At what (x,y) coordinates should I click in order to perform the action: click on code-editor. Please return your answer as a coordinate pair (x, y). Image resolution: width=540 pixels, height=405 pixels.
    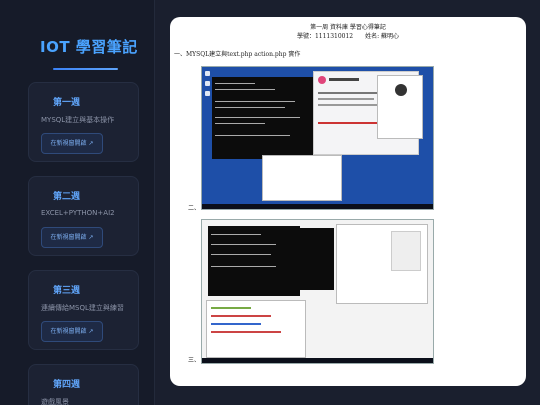
    Looking at the image, I should click on (256, 329).